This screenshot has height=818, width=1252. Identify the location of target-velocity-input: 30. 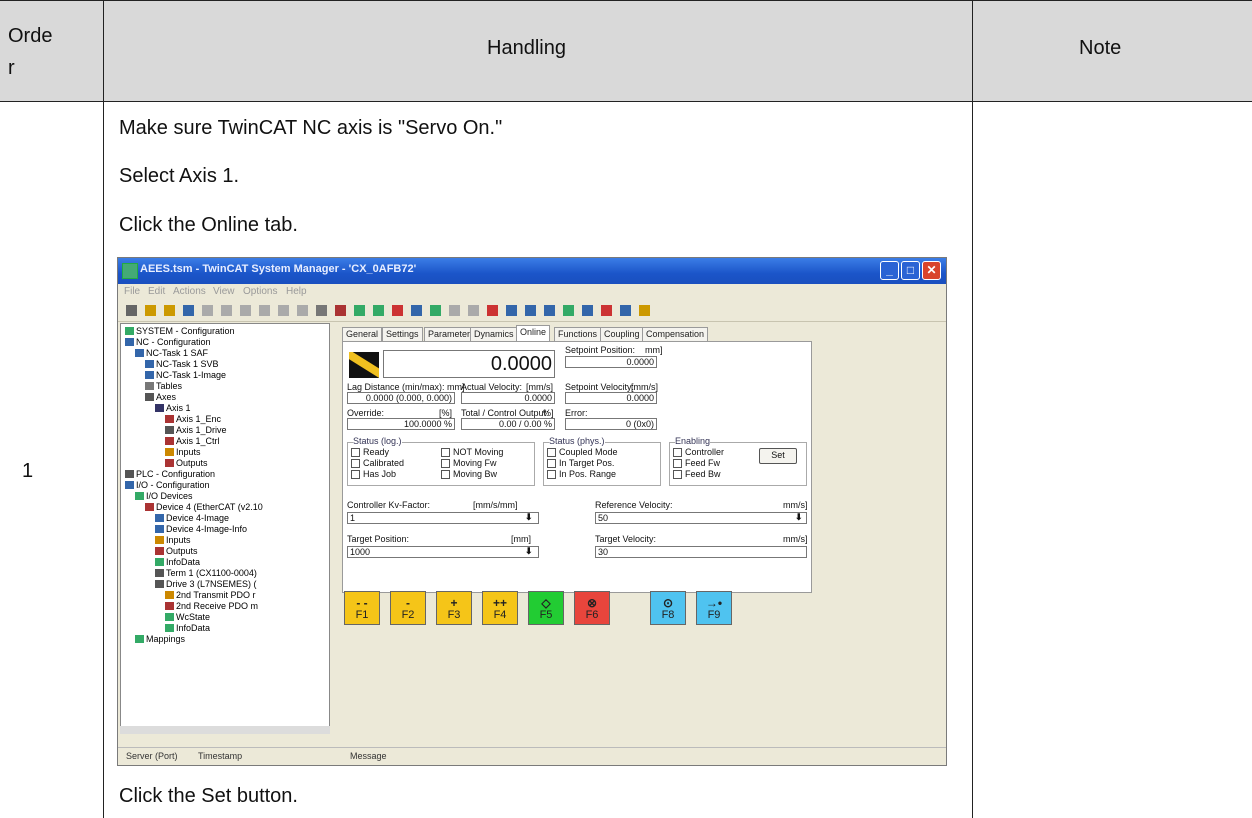
(701, 552).